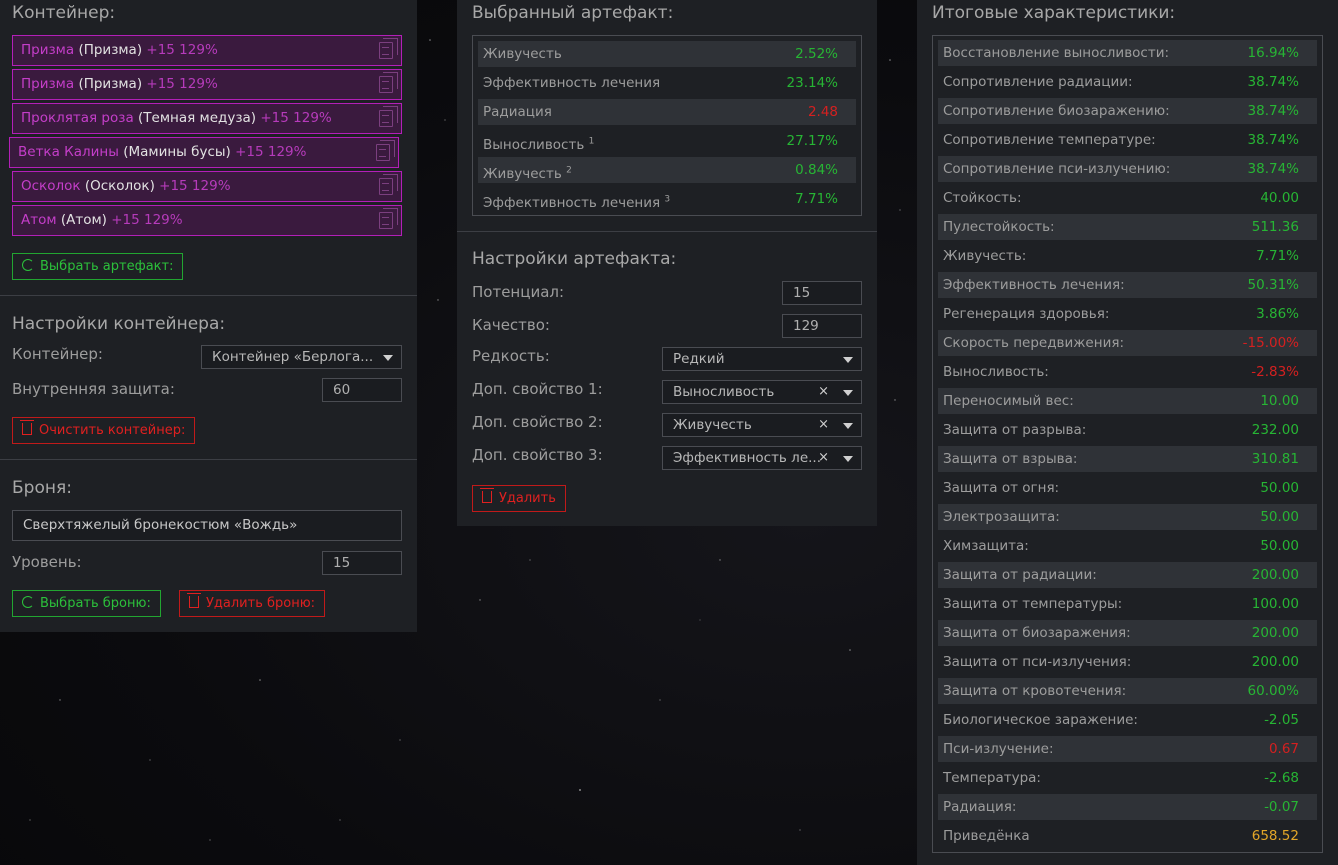 This screenshot has width=1338, height=865. Describe the element at coordinates (1056, 111) in the screenshot. I see `stat-label: Сопротивление биозаражению:` at that location.